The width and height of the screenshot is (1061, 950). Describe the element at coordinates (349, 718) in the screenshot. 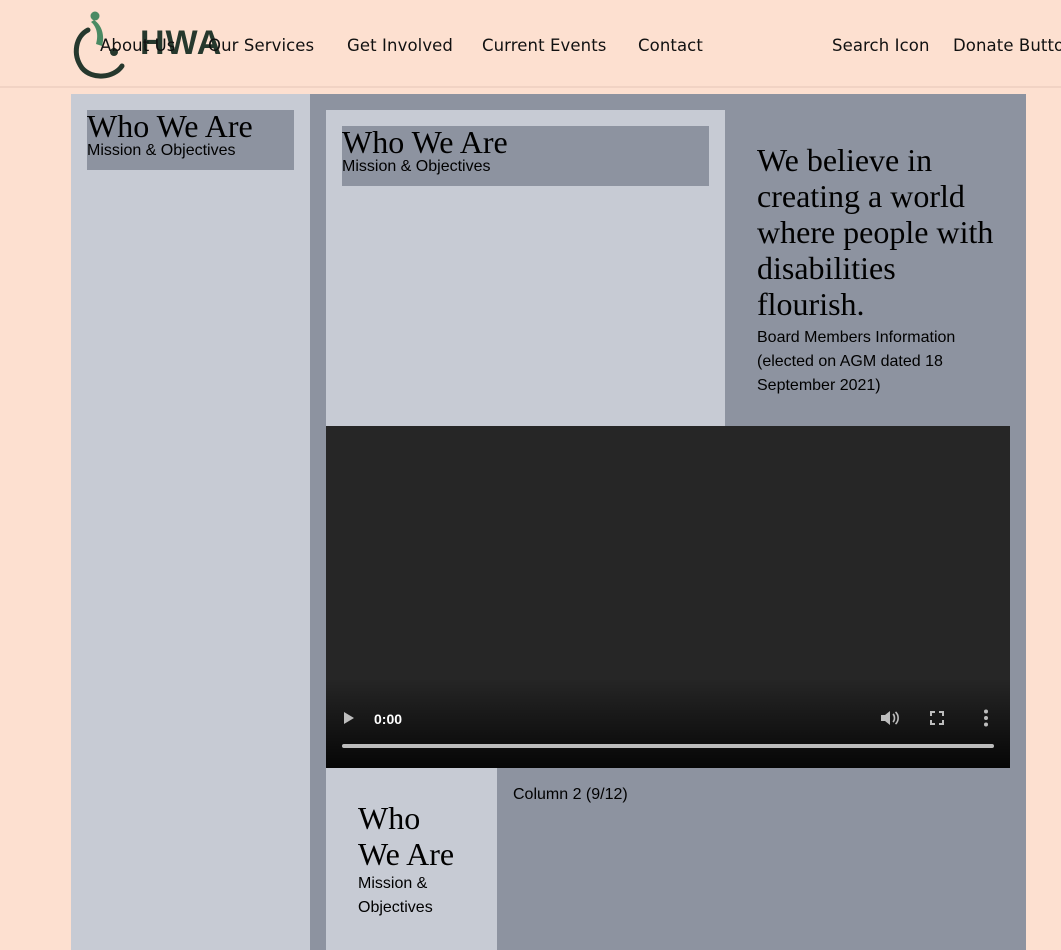

I see `play-icon` at that location.